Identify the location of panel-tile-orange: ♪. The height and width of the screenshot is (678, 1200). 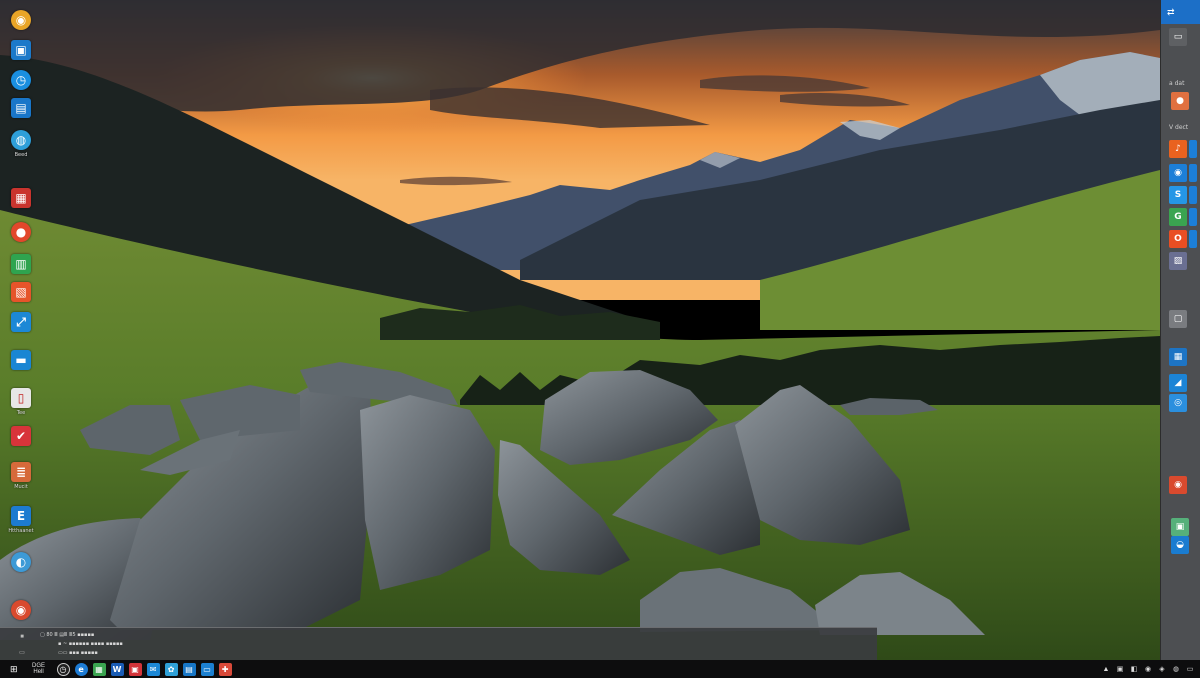
(1178, 149).